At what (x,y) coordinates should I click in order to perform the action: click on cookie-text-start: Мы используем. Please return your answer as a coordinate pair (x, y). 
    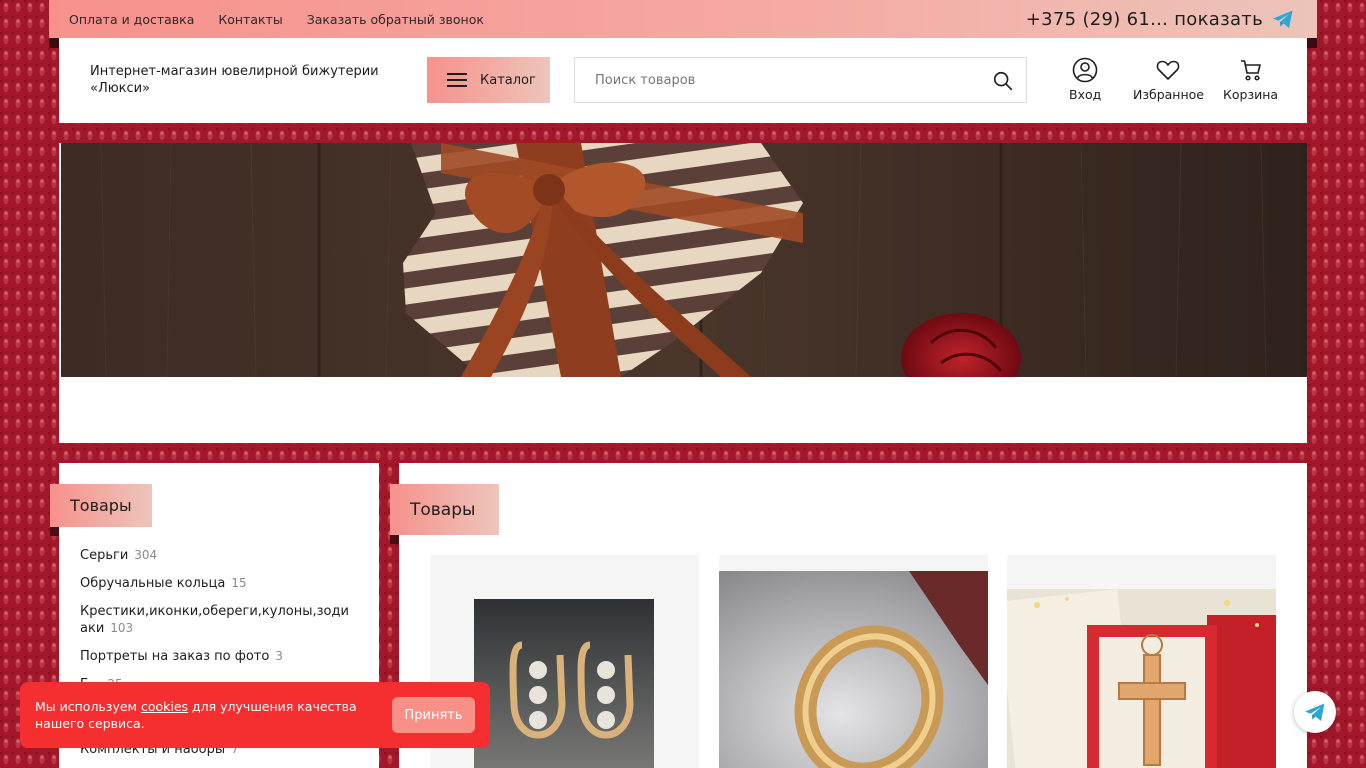
    Looking at the image, I should click on (88, 706).